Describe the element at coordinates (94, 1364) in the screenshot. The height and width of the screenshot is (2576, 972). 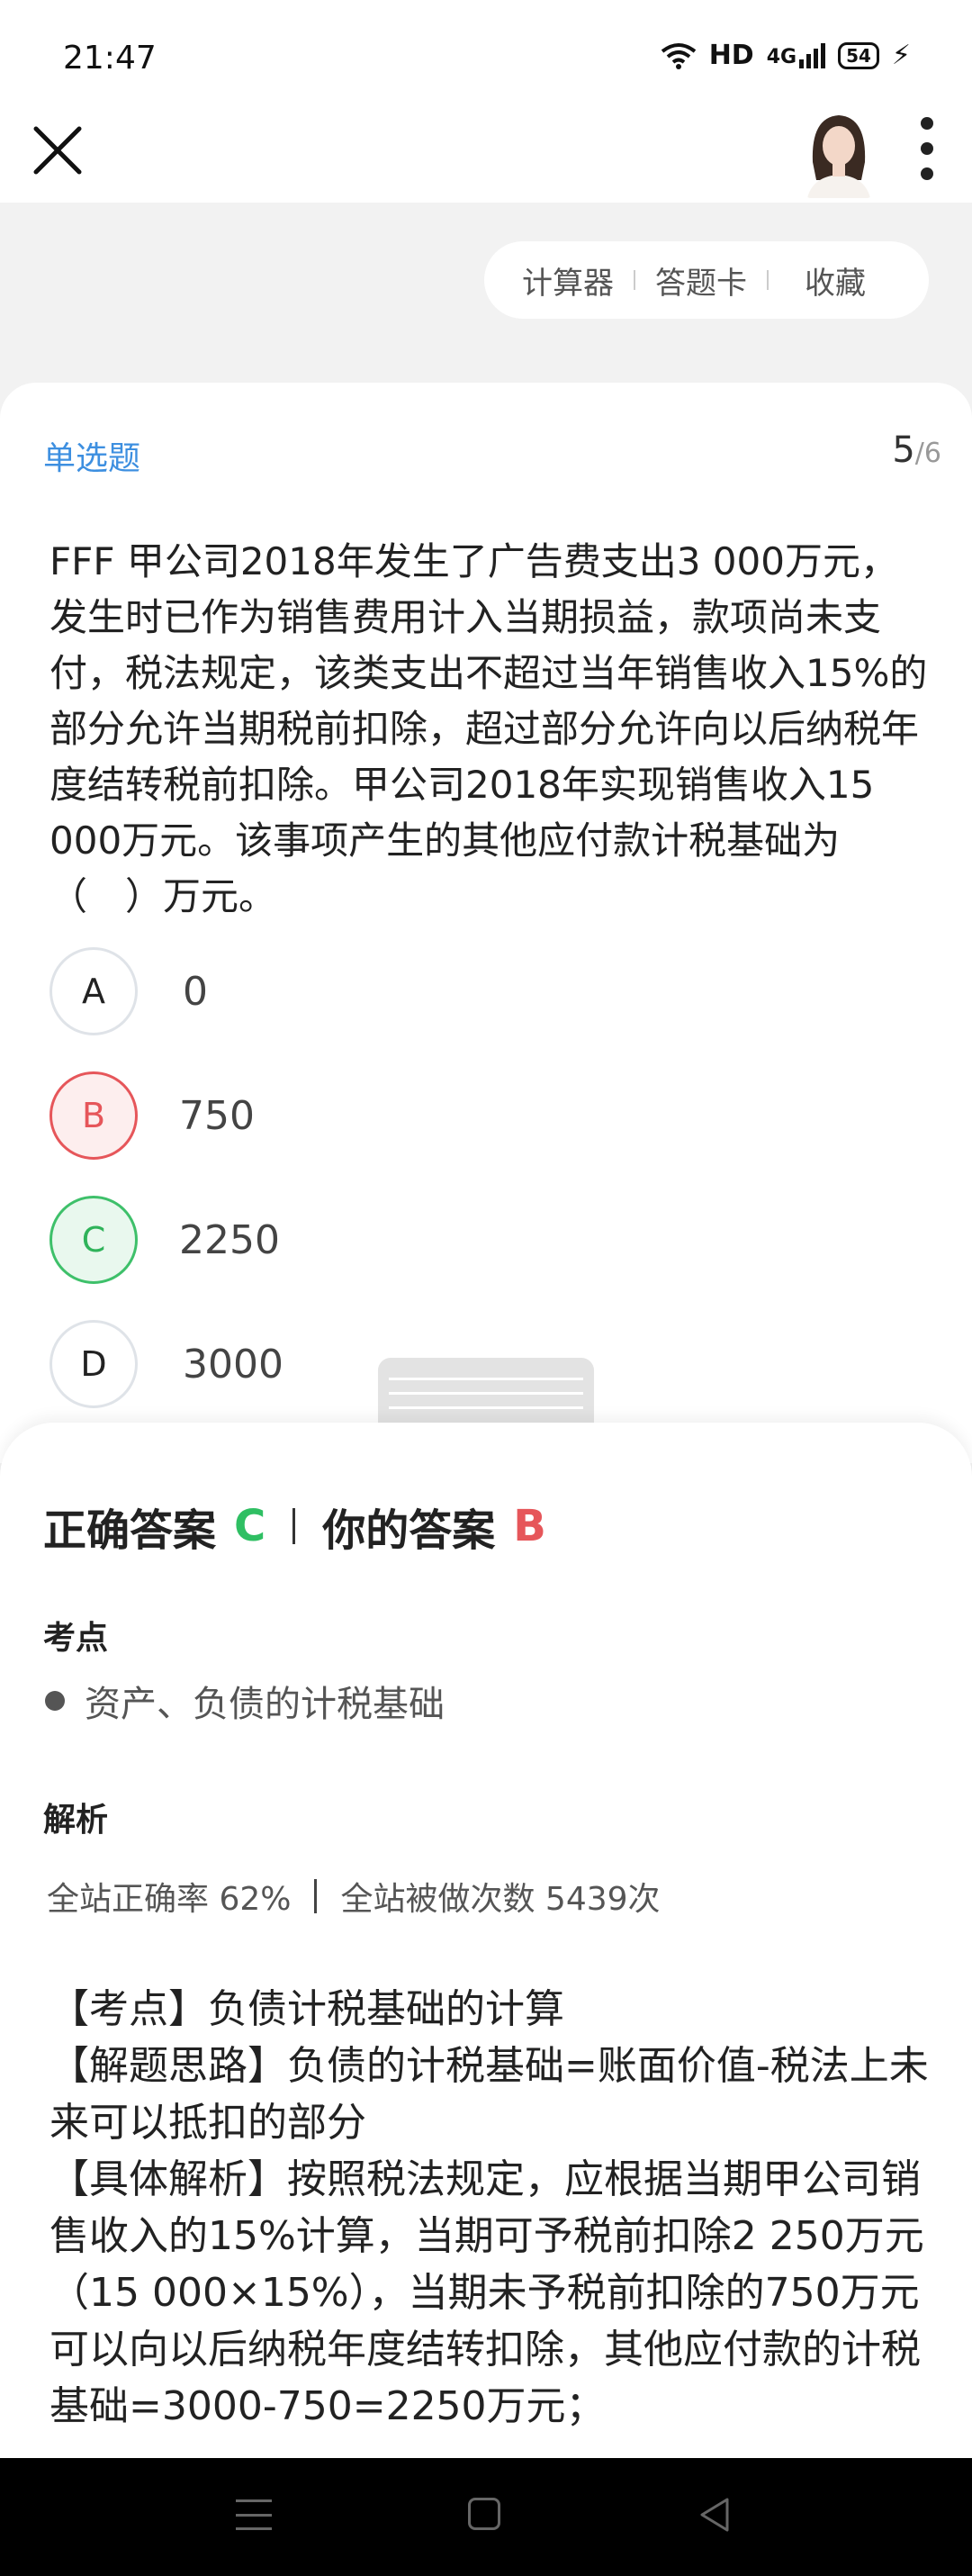
I see `option-letter: D` at that location.